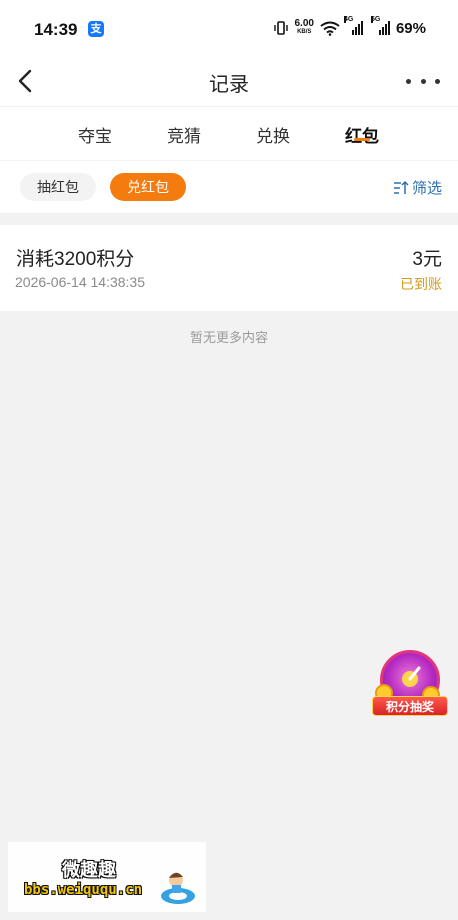  I want to click on status-indicators: 6.00 KB/S 4G 5G 69%, so click(349, 26).